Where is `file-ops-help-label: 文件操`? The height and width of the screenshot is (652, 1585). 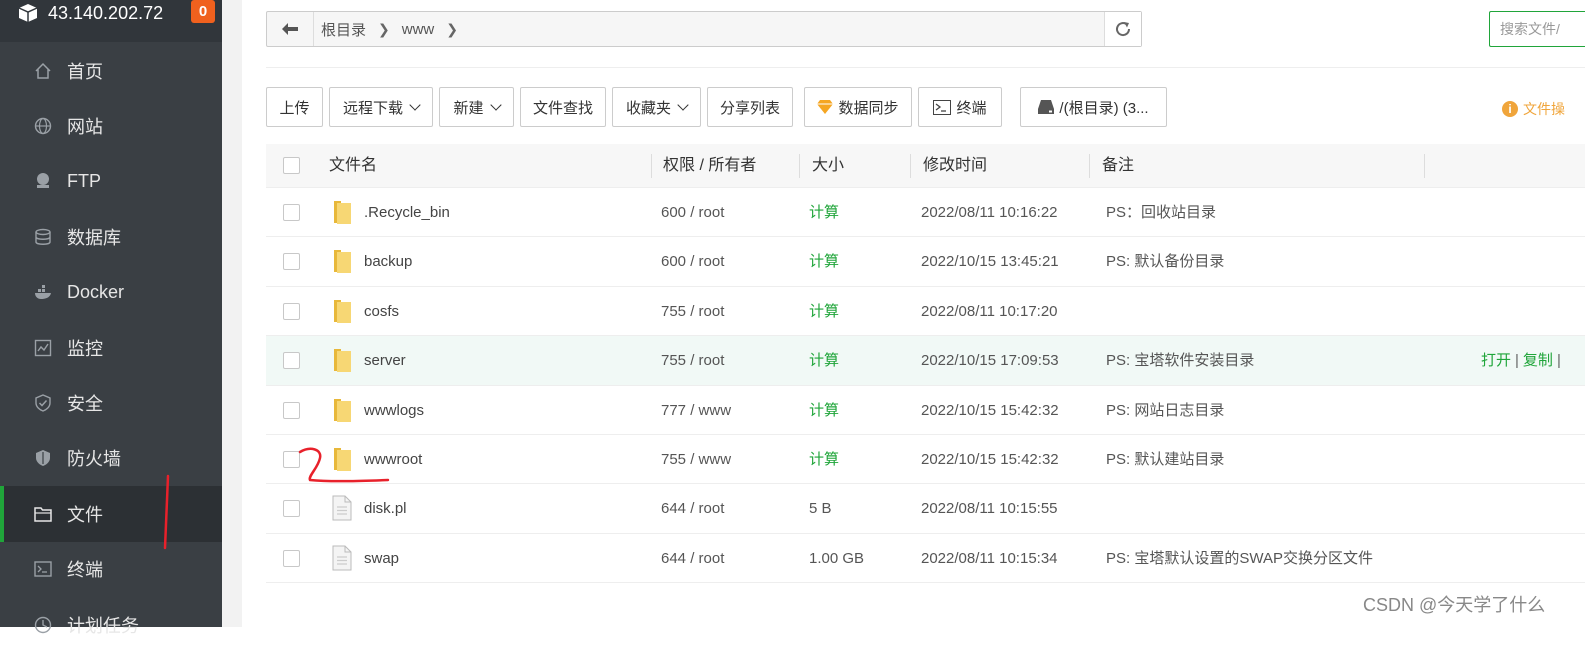 file-ops-help-label: 文件操 is located at coordinates (1544, 109).